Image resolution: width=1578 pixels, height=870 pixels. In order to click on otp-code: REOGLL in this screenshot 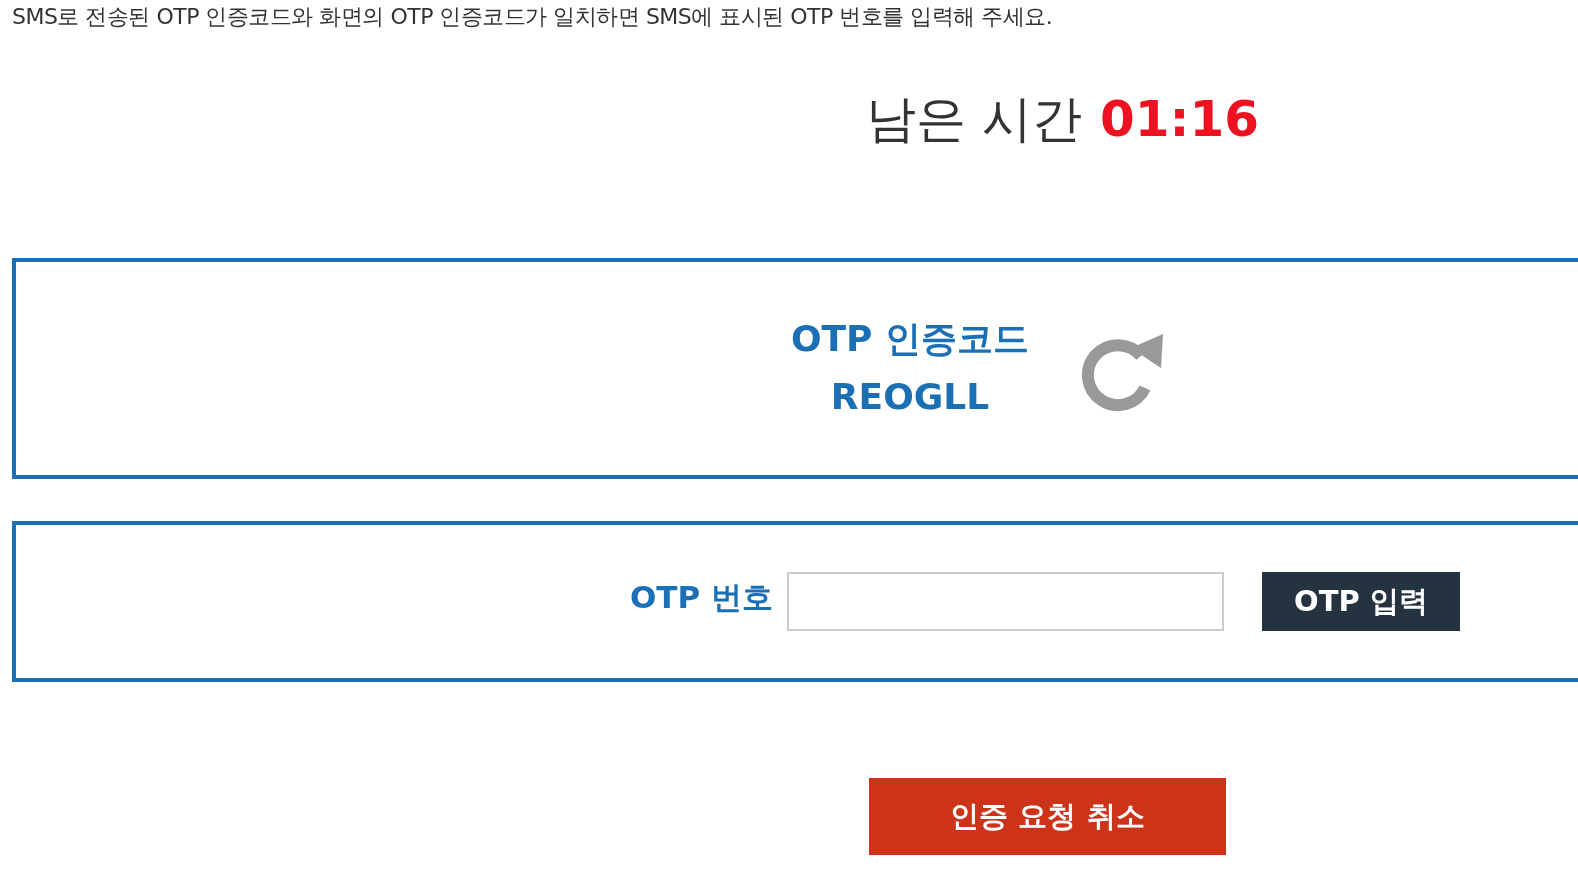, I will do `click(910, 396)`.